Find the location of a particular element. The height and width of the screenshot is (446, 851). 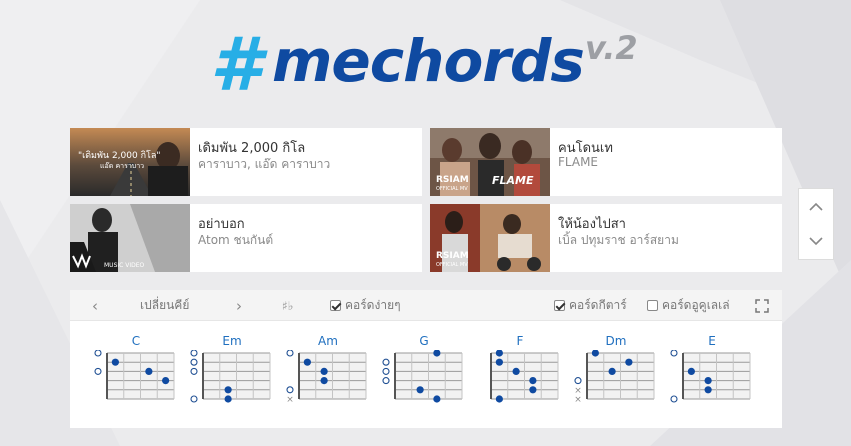

scroll-up-button is located at coordinates (816, 206).